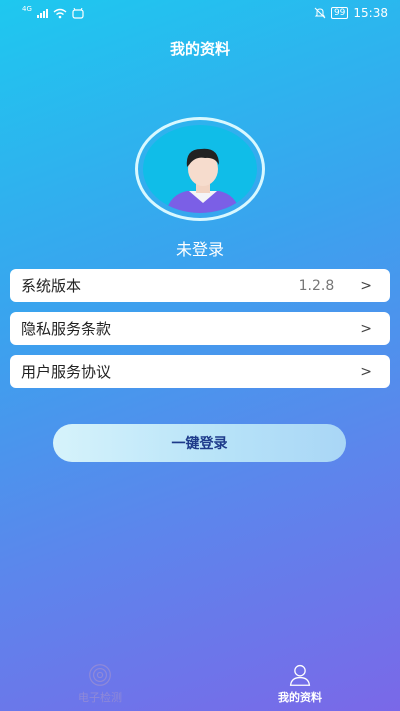 The width and height of the screenshot is (400, 711). What do you see at coordinates (66, 329) in the screenshot?
I see `menu-item-label: 隐私服务条款` at bounding box center [66, 329].